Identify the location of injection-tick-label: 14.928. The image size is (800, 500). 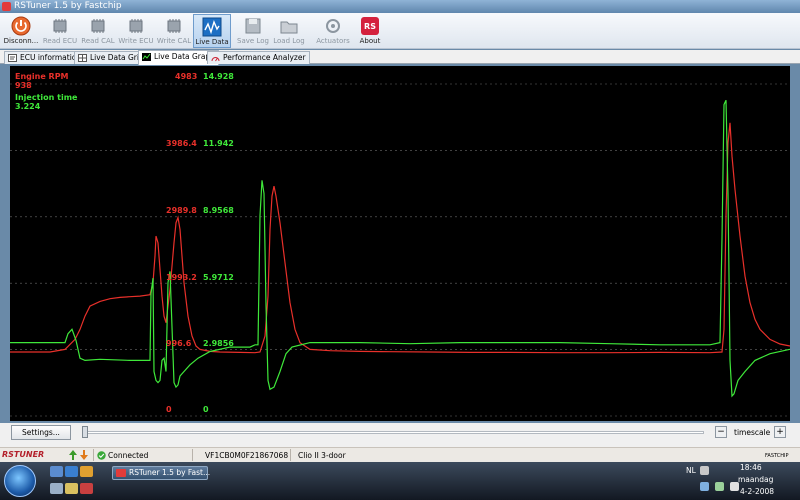
(218, 76).